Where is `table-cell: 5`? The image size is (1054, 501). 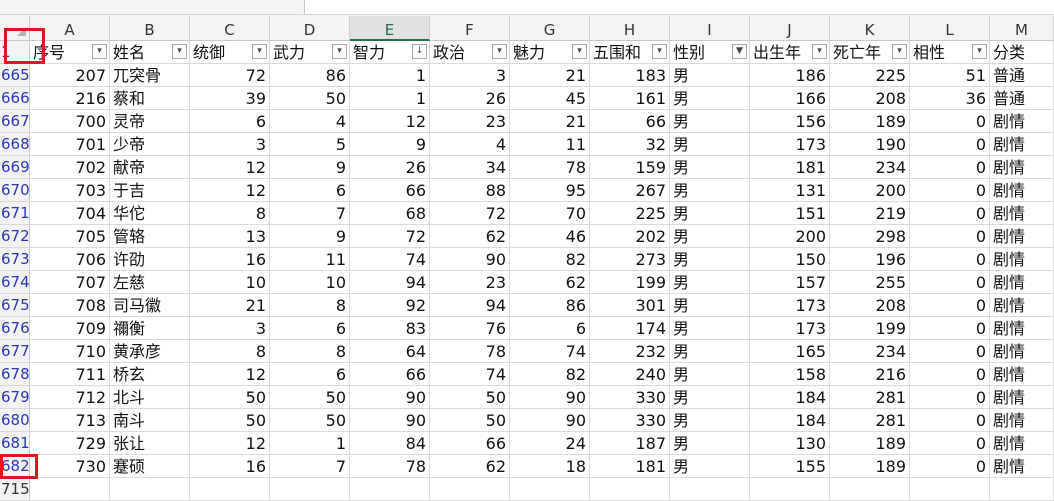
table-cell: 5 is located at coordinates (310, 144).